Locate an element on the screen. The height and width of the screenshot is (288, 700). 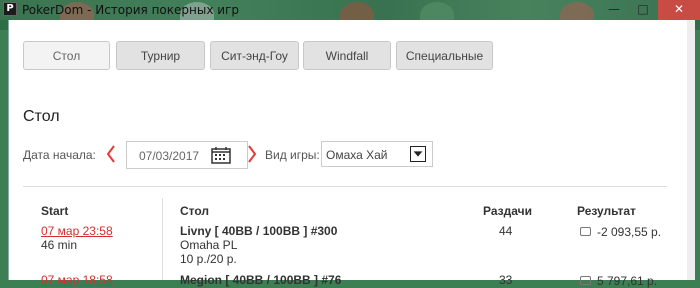
tab-tournament: Турнир is located at coordinates (160, 55).